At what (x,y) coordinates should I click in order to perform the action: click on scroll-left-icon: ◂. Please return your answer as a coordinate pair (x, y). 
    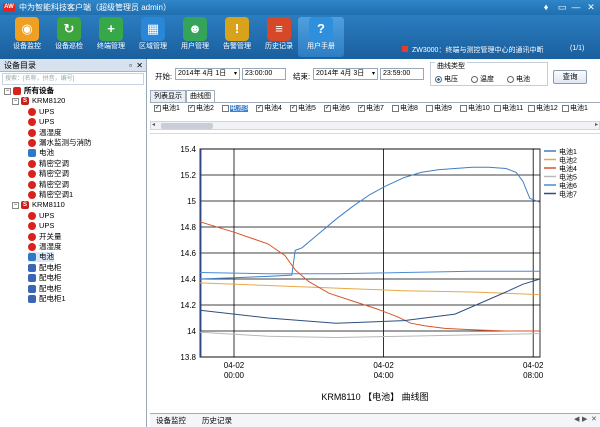
    Looking at the image, I should click on (153, 125).